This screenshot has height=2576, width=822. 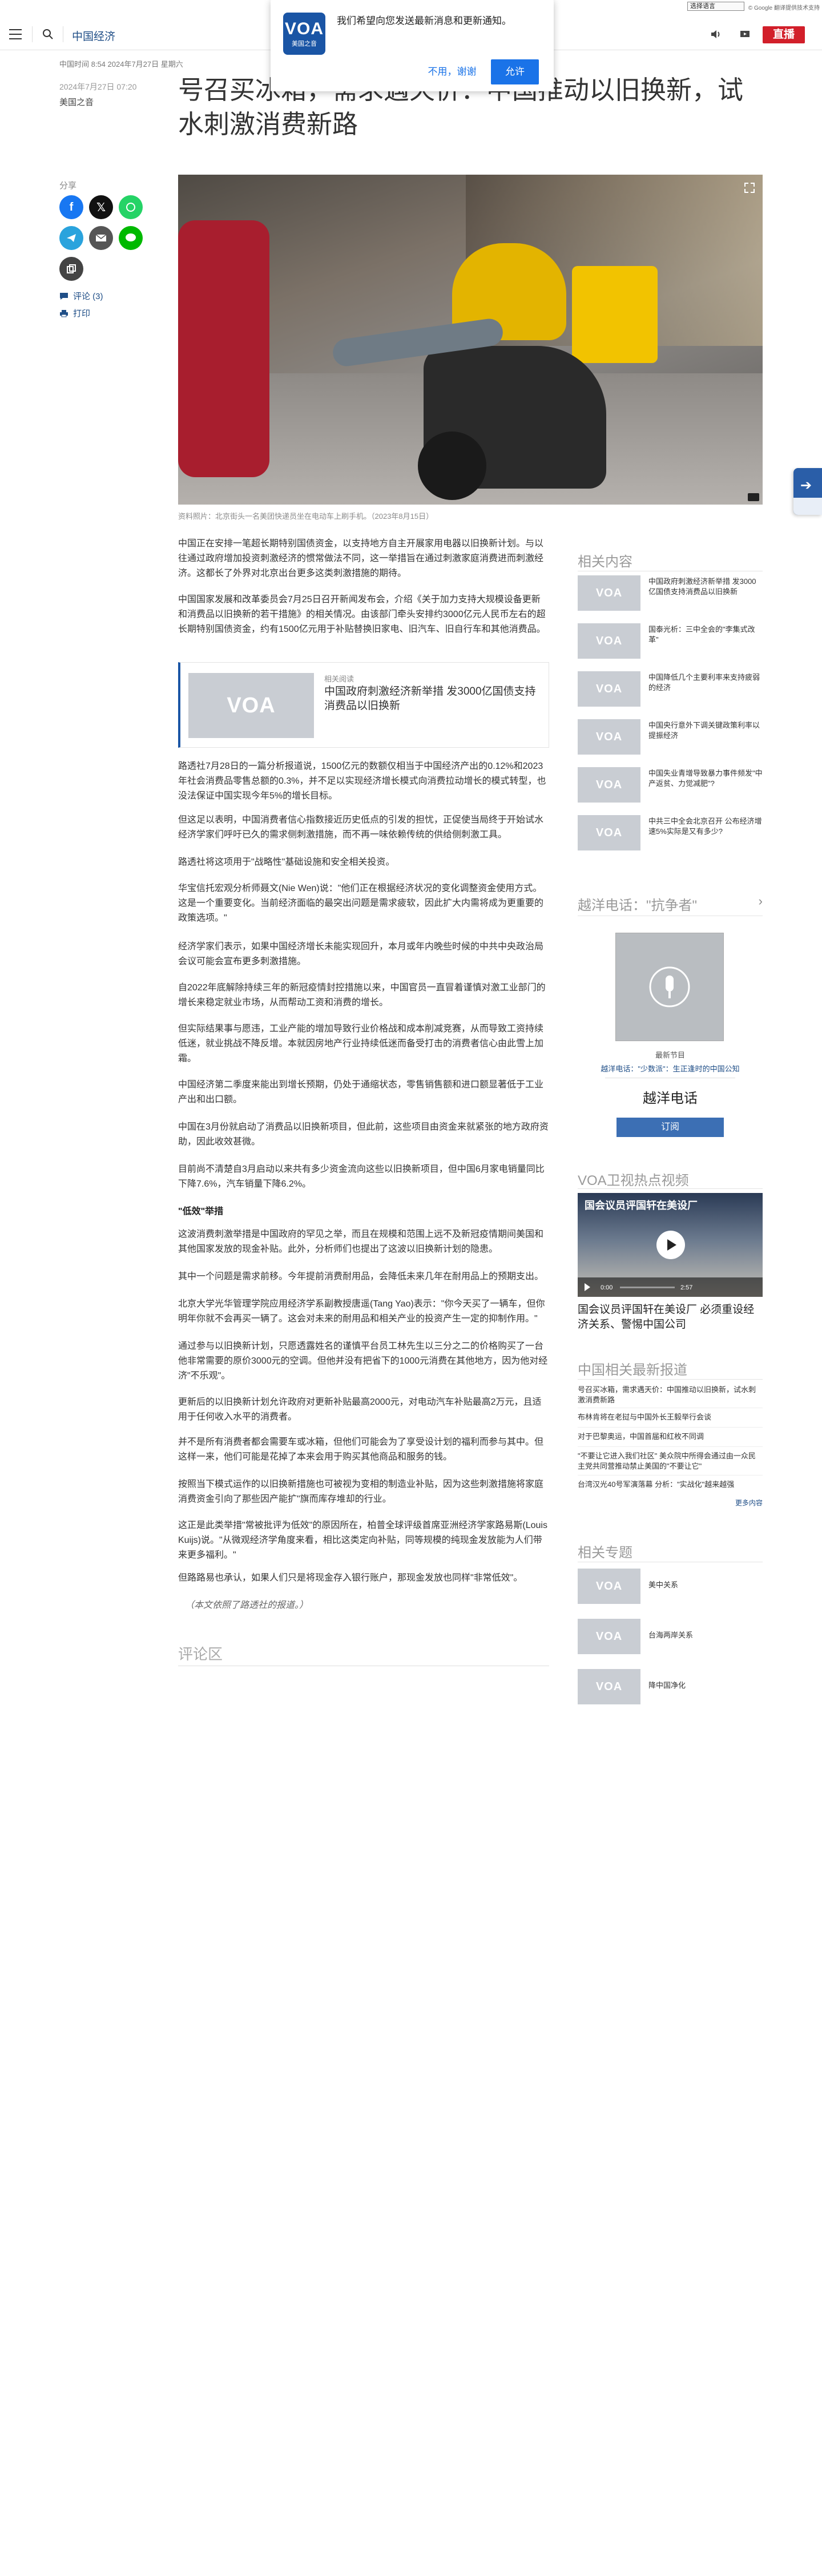 What do you see at coordinates (705, 1686) in the screenshot?
I see `topic-title: 降中国净化` at bounding box center [705, 1686].